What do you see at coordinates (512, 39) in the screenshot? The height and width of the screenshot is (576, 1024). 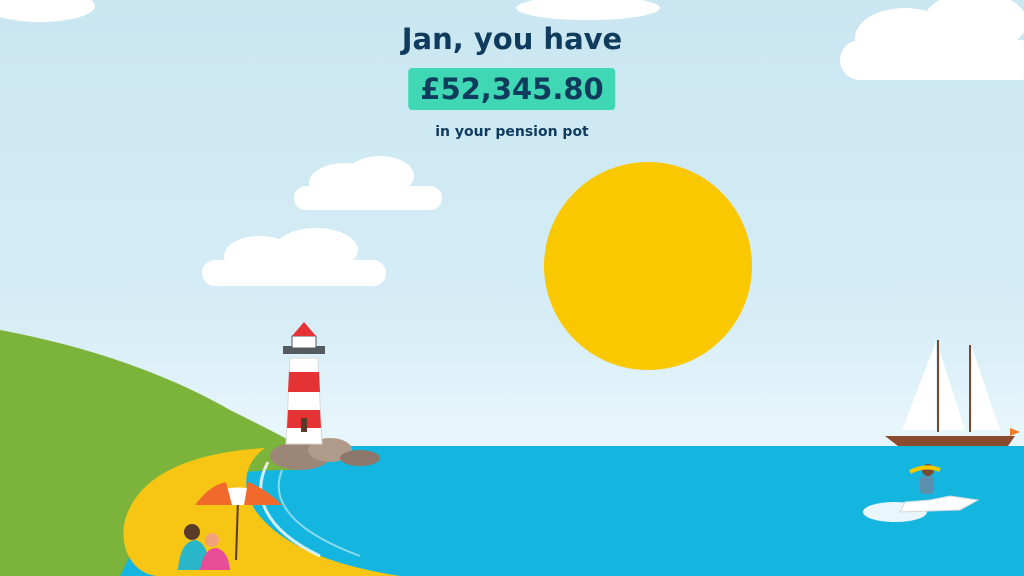 I see `greeting-heading: Jan, you have` at bounding box center [512, 39].